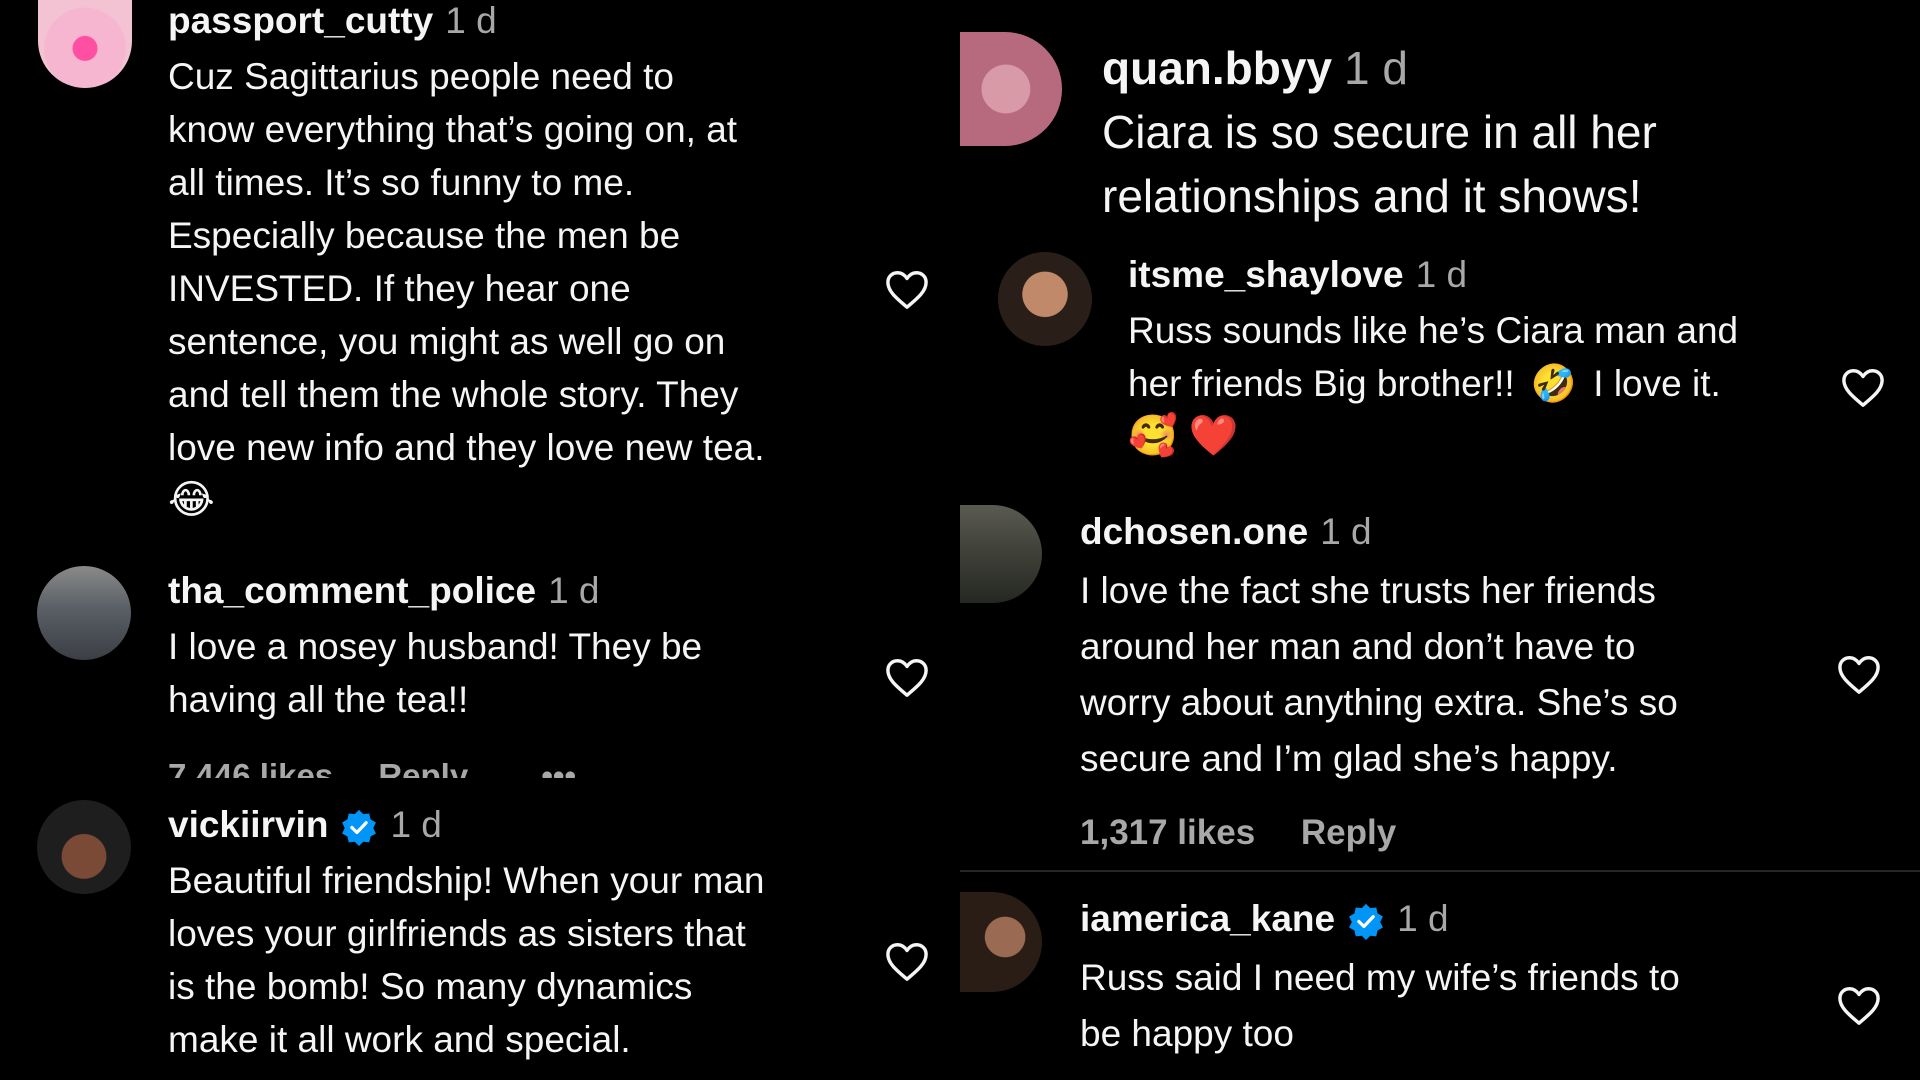 This screenshot has width=1920, height=1080. What do you see at coordinates (1167, 832) in the screenshot?
I see `likes-count: 1,317 likes` at bounding box center [1167, 832].